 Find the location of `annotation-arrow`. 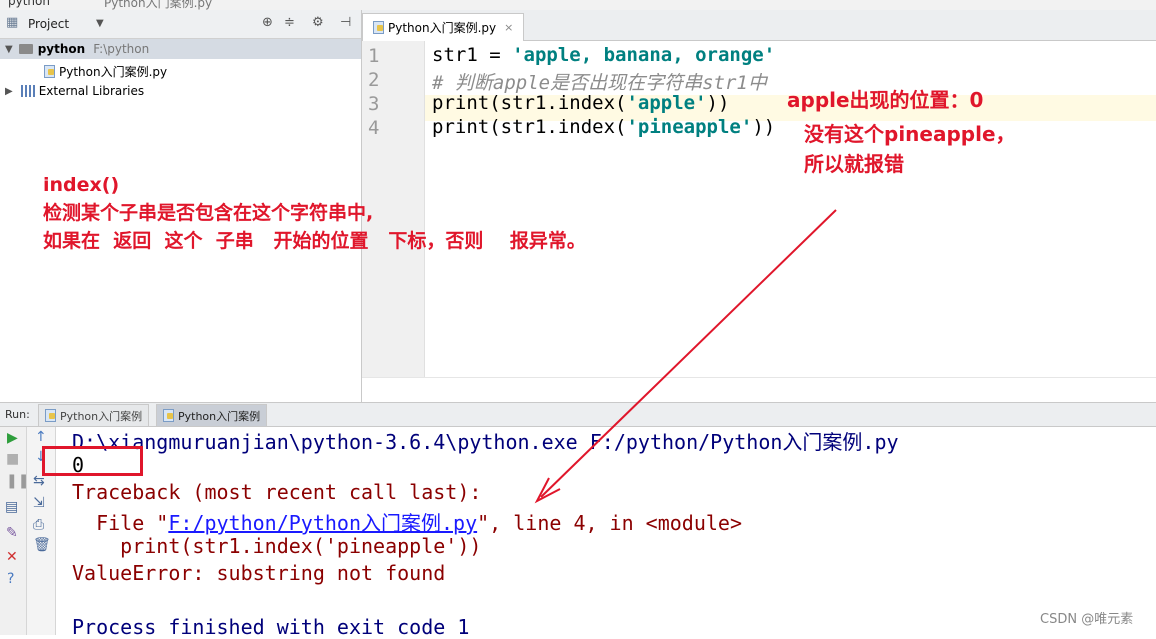

annotation-arrow is located at coordinates (685, 356).